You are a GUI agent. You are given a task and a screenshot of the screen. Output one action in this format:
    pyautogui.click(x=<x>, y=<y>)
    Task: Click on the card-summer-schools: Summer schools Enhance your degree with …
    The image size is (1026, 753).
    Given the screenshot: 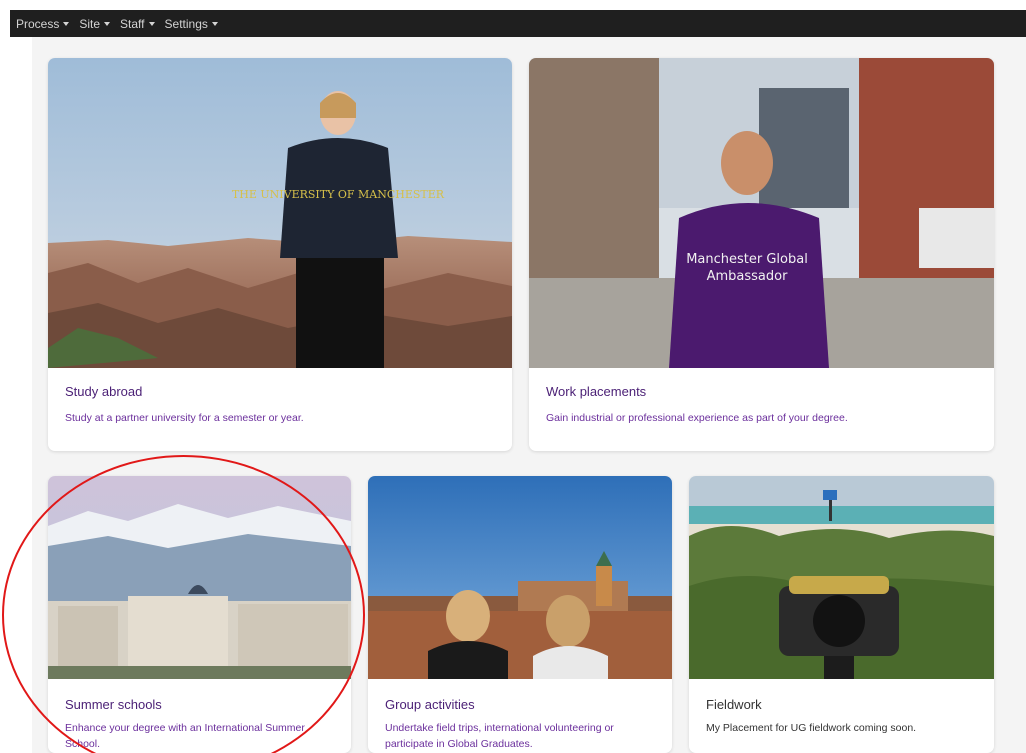 What is the action you would take?
    pyautogui.click(x=199, y=614)
    